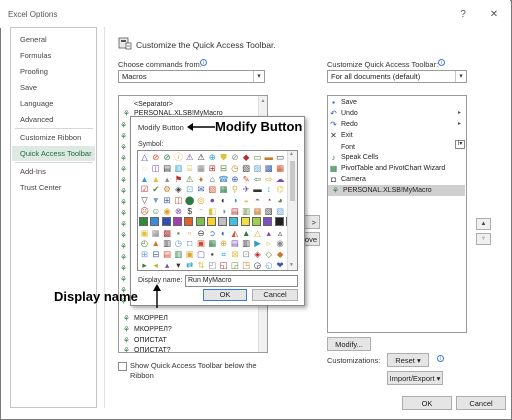 The height and width of the screenshot is (420, 512). Describe the element at coordinates (223, 179) in the screenshot. I see `symbol-cell: ☎` at that location.